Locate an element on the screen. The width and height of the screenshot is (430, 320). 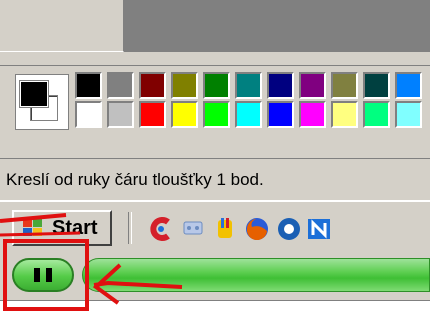
start-label: Start is located at coordinates (75, 228).